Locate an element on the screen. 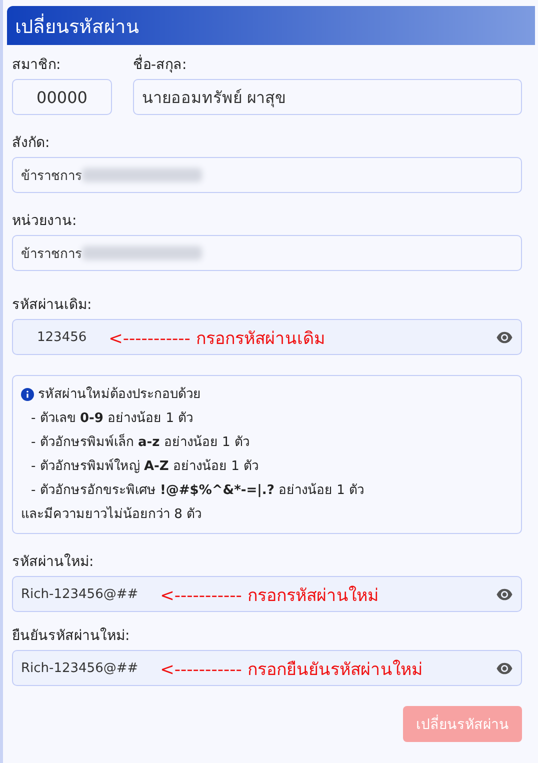 The width and height of the screenshot is (538, 763). name-field: นายออมทรัพย์ ผาสุข is located at coordinates (327, 97).